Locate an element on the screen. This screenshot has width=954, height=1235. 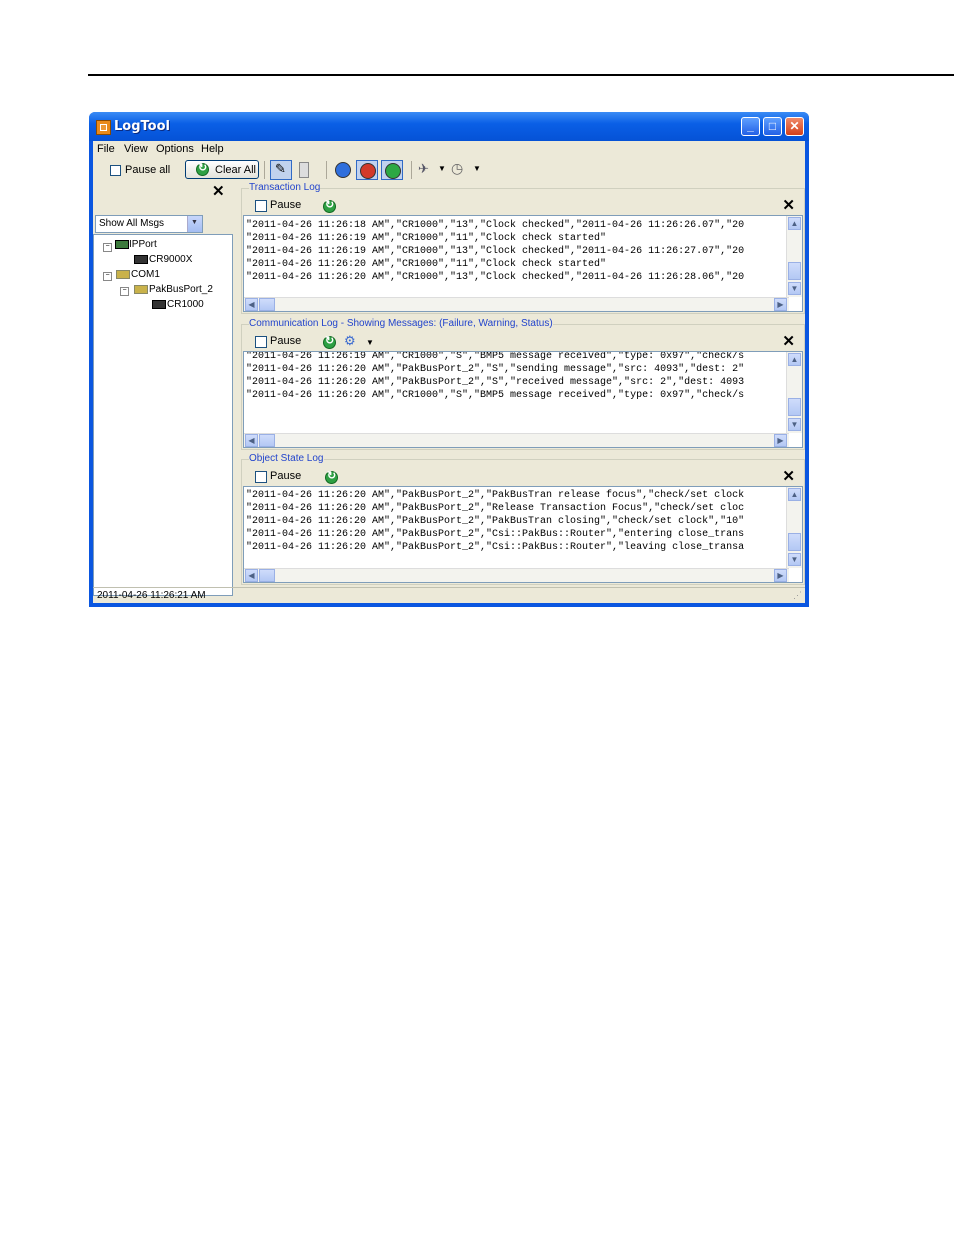
info-circle-icon is located at coordinates (343, 170).